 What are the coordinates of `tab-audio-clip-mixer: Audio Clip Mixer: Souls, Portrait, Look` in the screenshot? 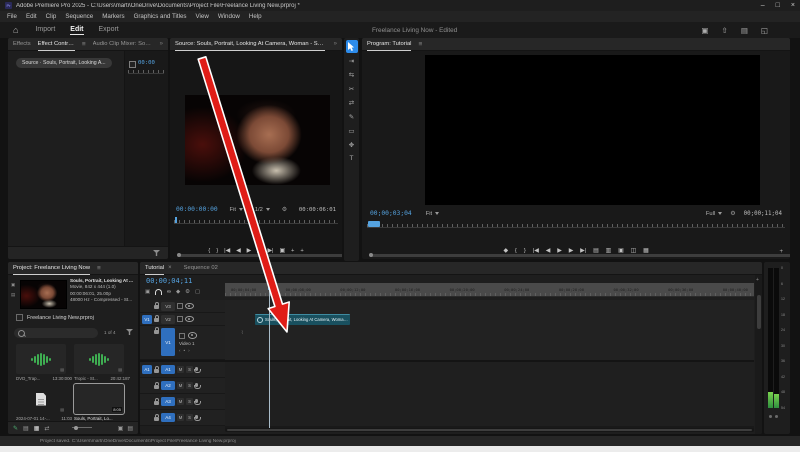 It's located at (123, 44).